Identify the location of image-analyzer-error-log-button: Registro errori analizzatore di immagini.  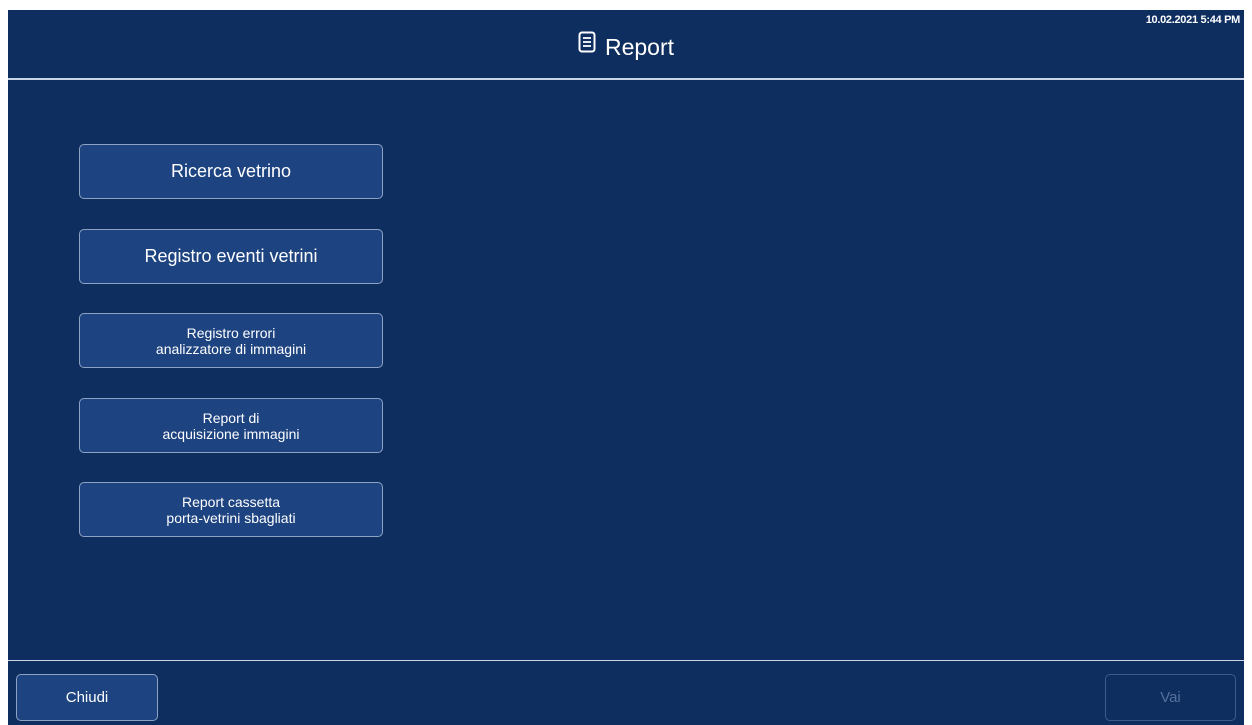
(231, 340).